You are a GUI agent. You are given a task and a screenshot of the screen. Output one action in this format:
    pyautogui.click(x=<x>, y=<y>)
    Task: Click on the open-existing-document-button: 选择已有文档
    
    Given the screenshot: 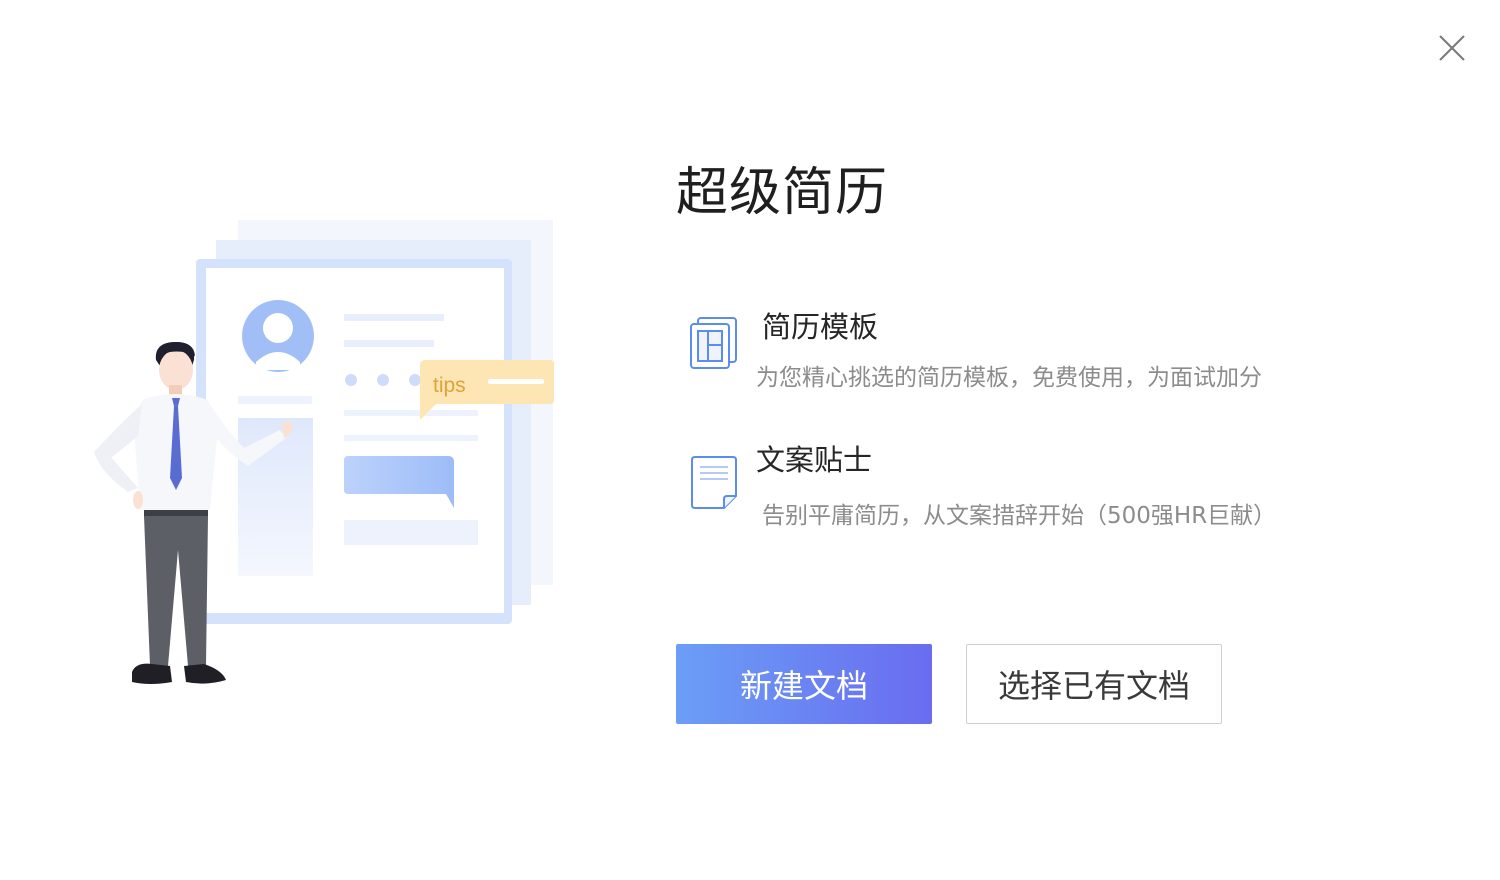 What is the action you would take?
    pyautogui.click(x=1094, y=684)
    